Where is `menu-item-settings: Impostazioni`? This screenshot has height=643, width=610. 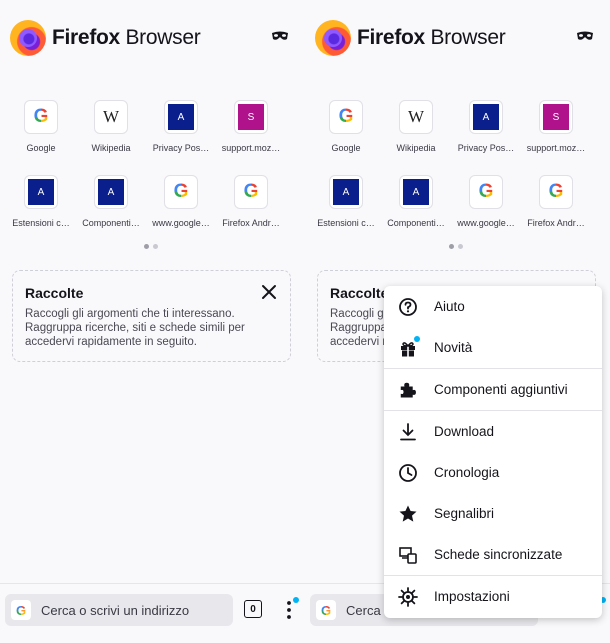 menu-item-settings: Impostazioni is located at coordinates (493, 596).